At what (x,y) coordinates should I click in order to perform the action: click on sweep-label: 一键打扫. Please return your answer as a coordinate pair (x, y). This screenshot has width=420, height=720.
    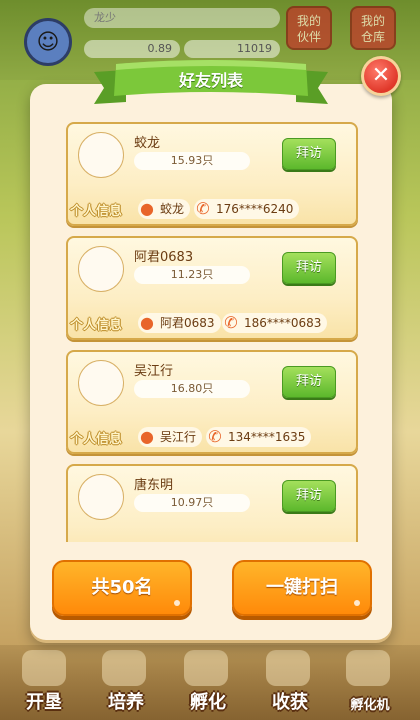
    Looking at the image, I should click on (302, 587).